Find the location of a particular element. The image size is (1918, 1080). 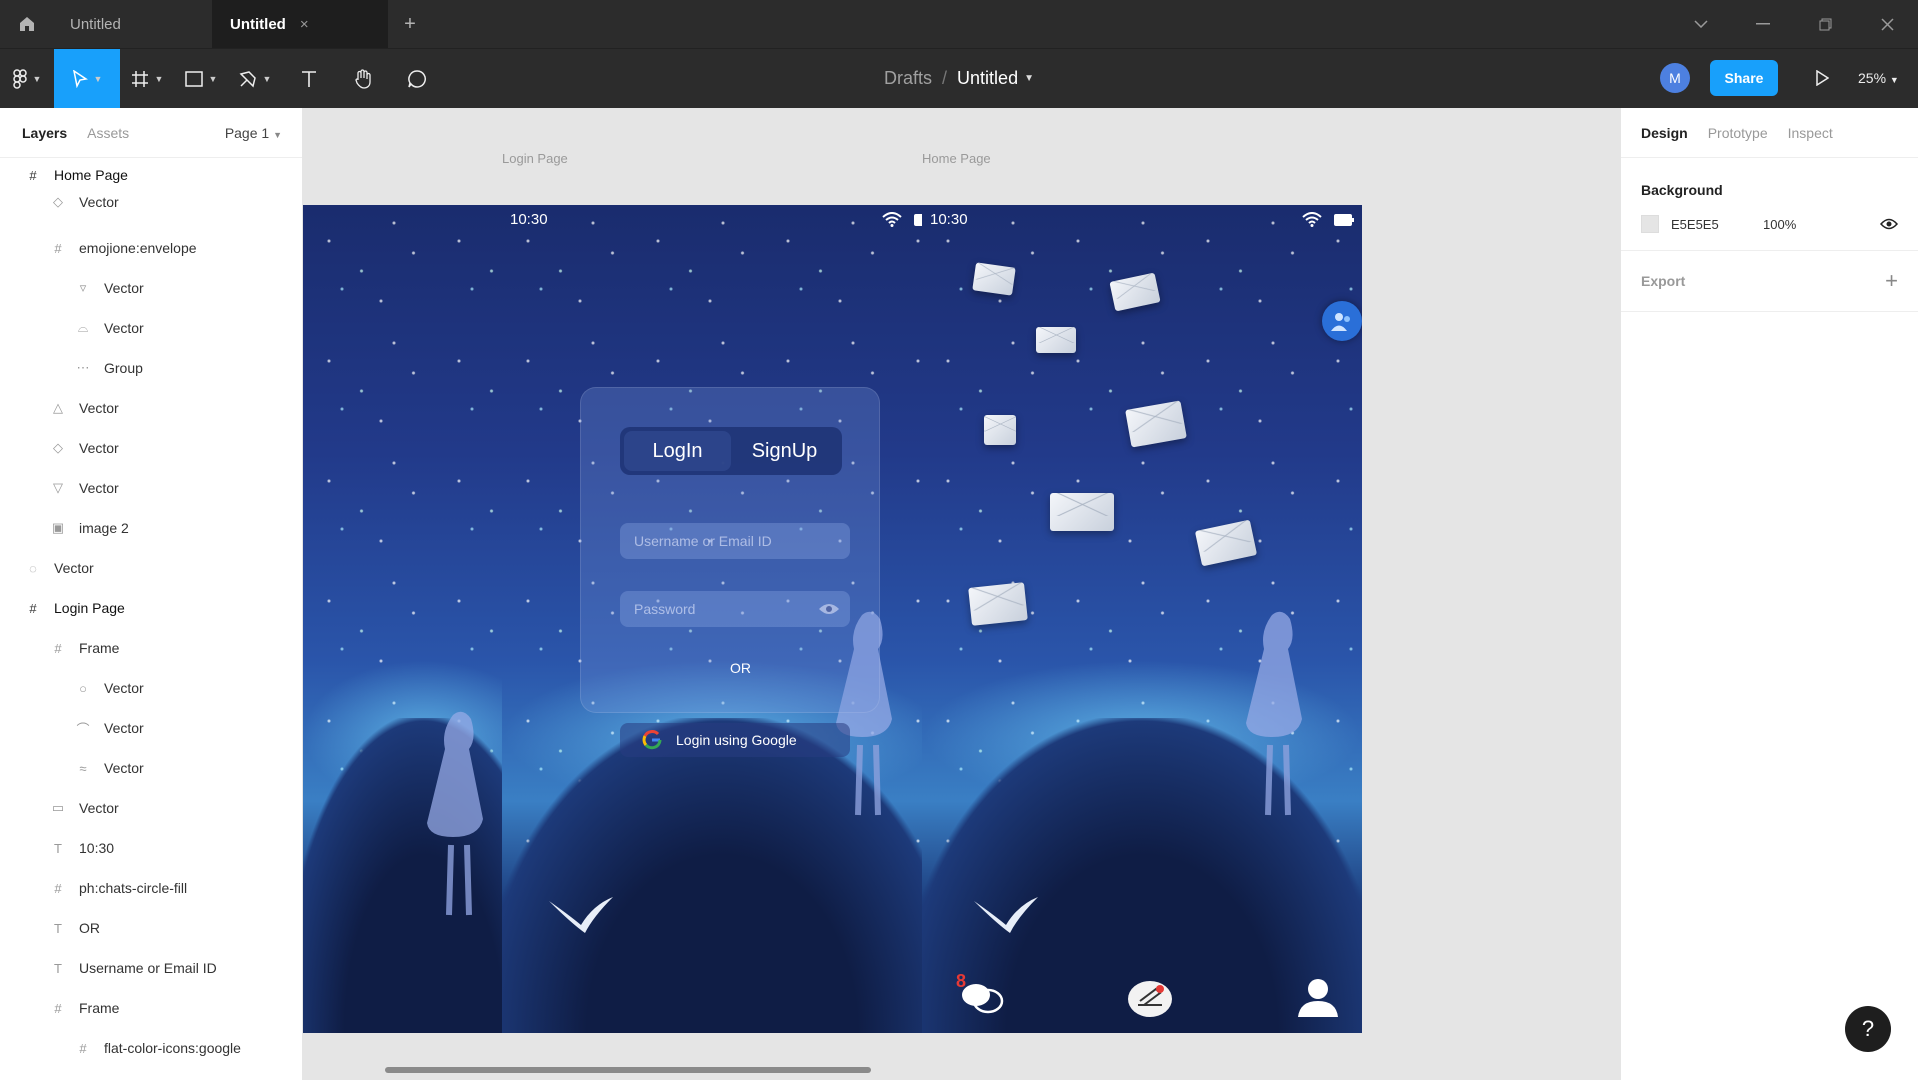

layer-item: T 10:30 is located at coordinates (151, 848).